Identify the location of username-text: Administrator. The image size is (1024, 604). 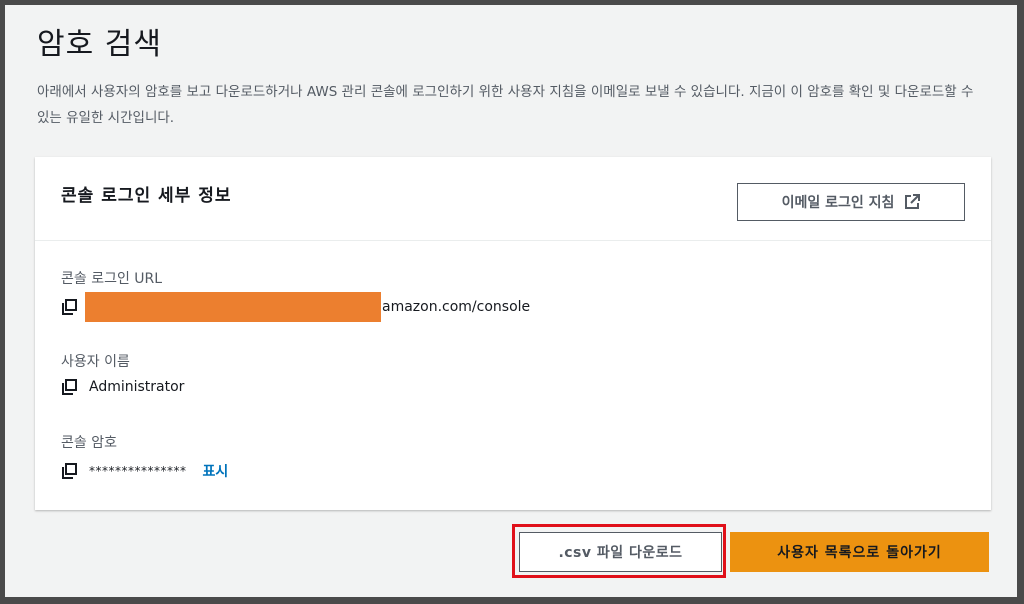
(137, 387).